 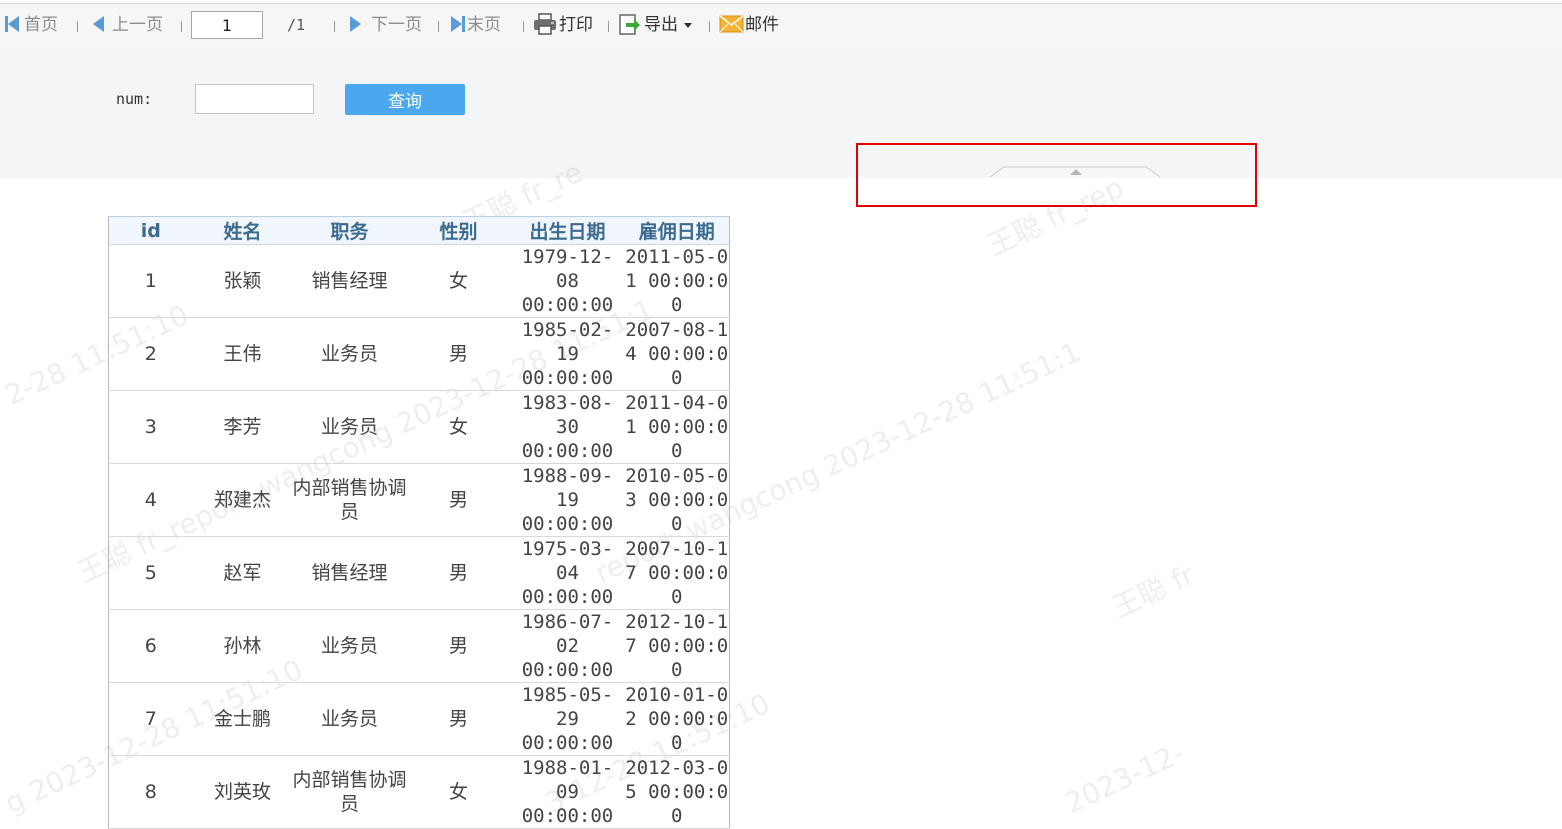 What do you see at coordinates (567, 230) in the screenshot?
I see `column-header-birth-date: 出生日期` at bounding box center [567, 230].